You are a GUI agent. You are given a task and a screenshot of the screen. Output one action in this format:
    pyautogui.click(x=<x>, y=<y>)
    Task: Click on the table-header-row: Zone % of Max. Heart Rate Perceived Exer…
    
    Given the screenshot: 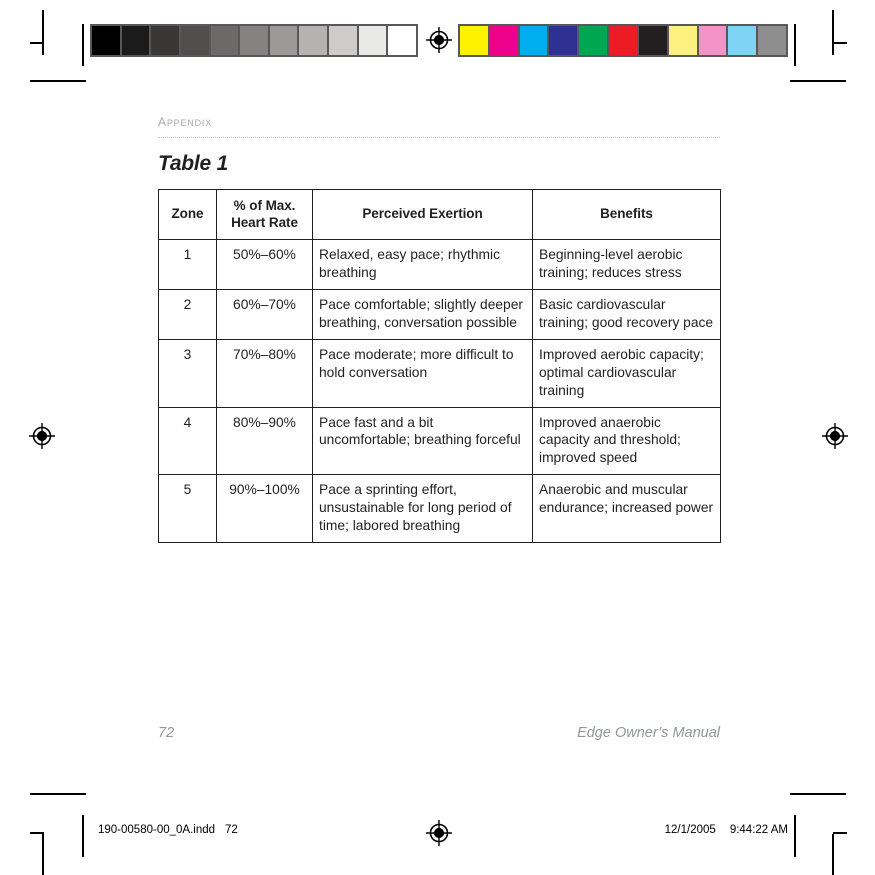 What is the action you would take?
    pyautogui.click(x=439, y=215)
    